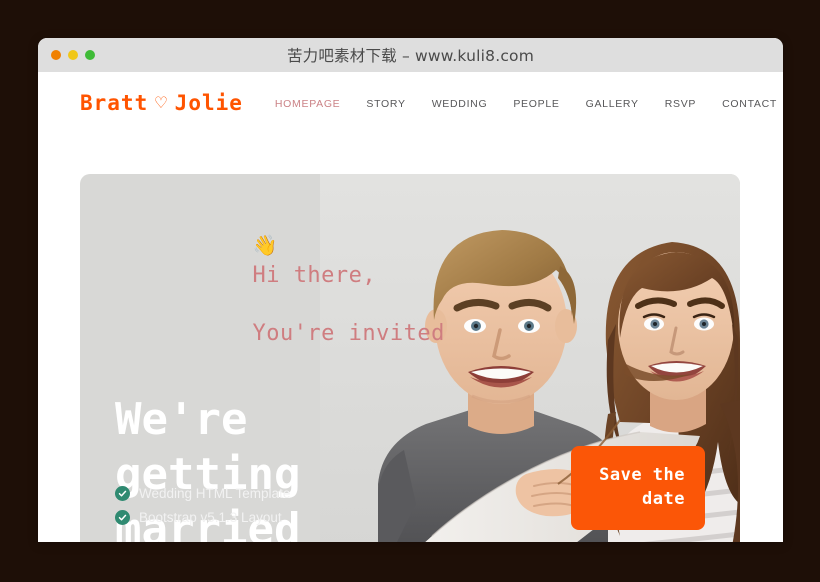 The height and width of the screenshot is (582, 820). I want to click on nav-link-contact: CONTACT, so click(749, 104).